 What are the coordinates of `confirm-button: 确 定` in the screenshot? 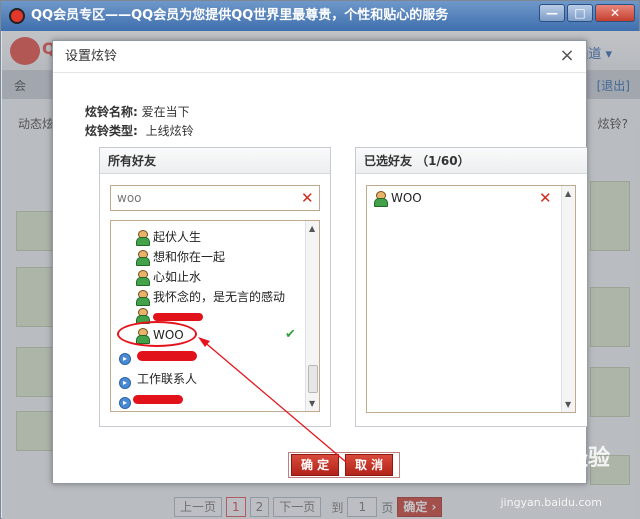 It's located at (315, 465).